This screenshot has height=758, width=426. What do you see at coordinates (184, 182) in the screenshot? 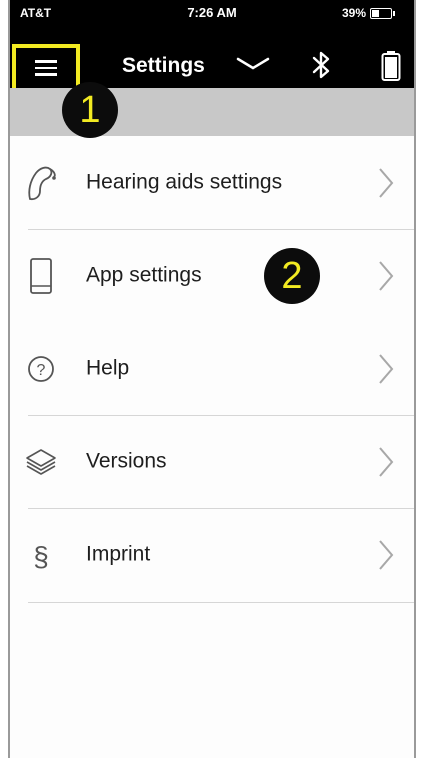
I see `list-item-label: Hearing aids settings` at bounding box center [184, 182].